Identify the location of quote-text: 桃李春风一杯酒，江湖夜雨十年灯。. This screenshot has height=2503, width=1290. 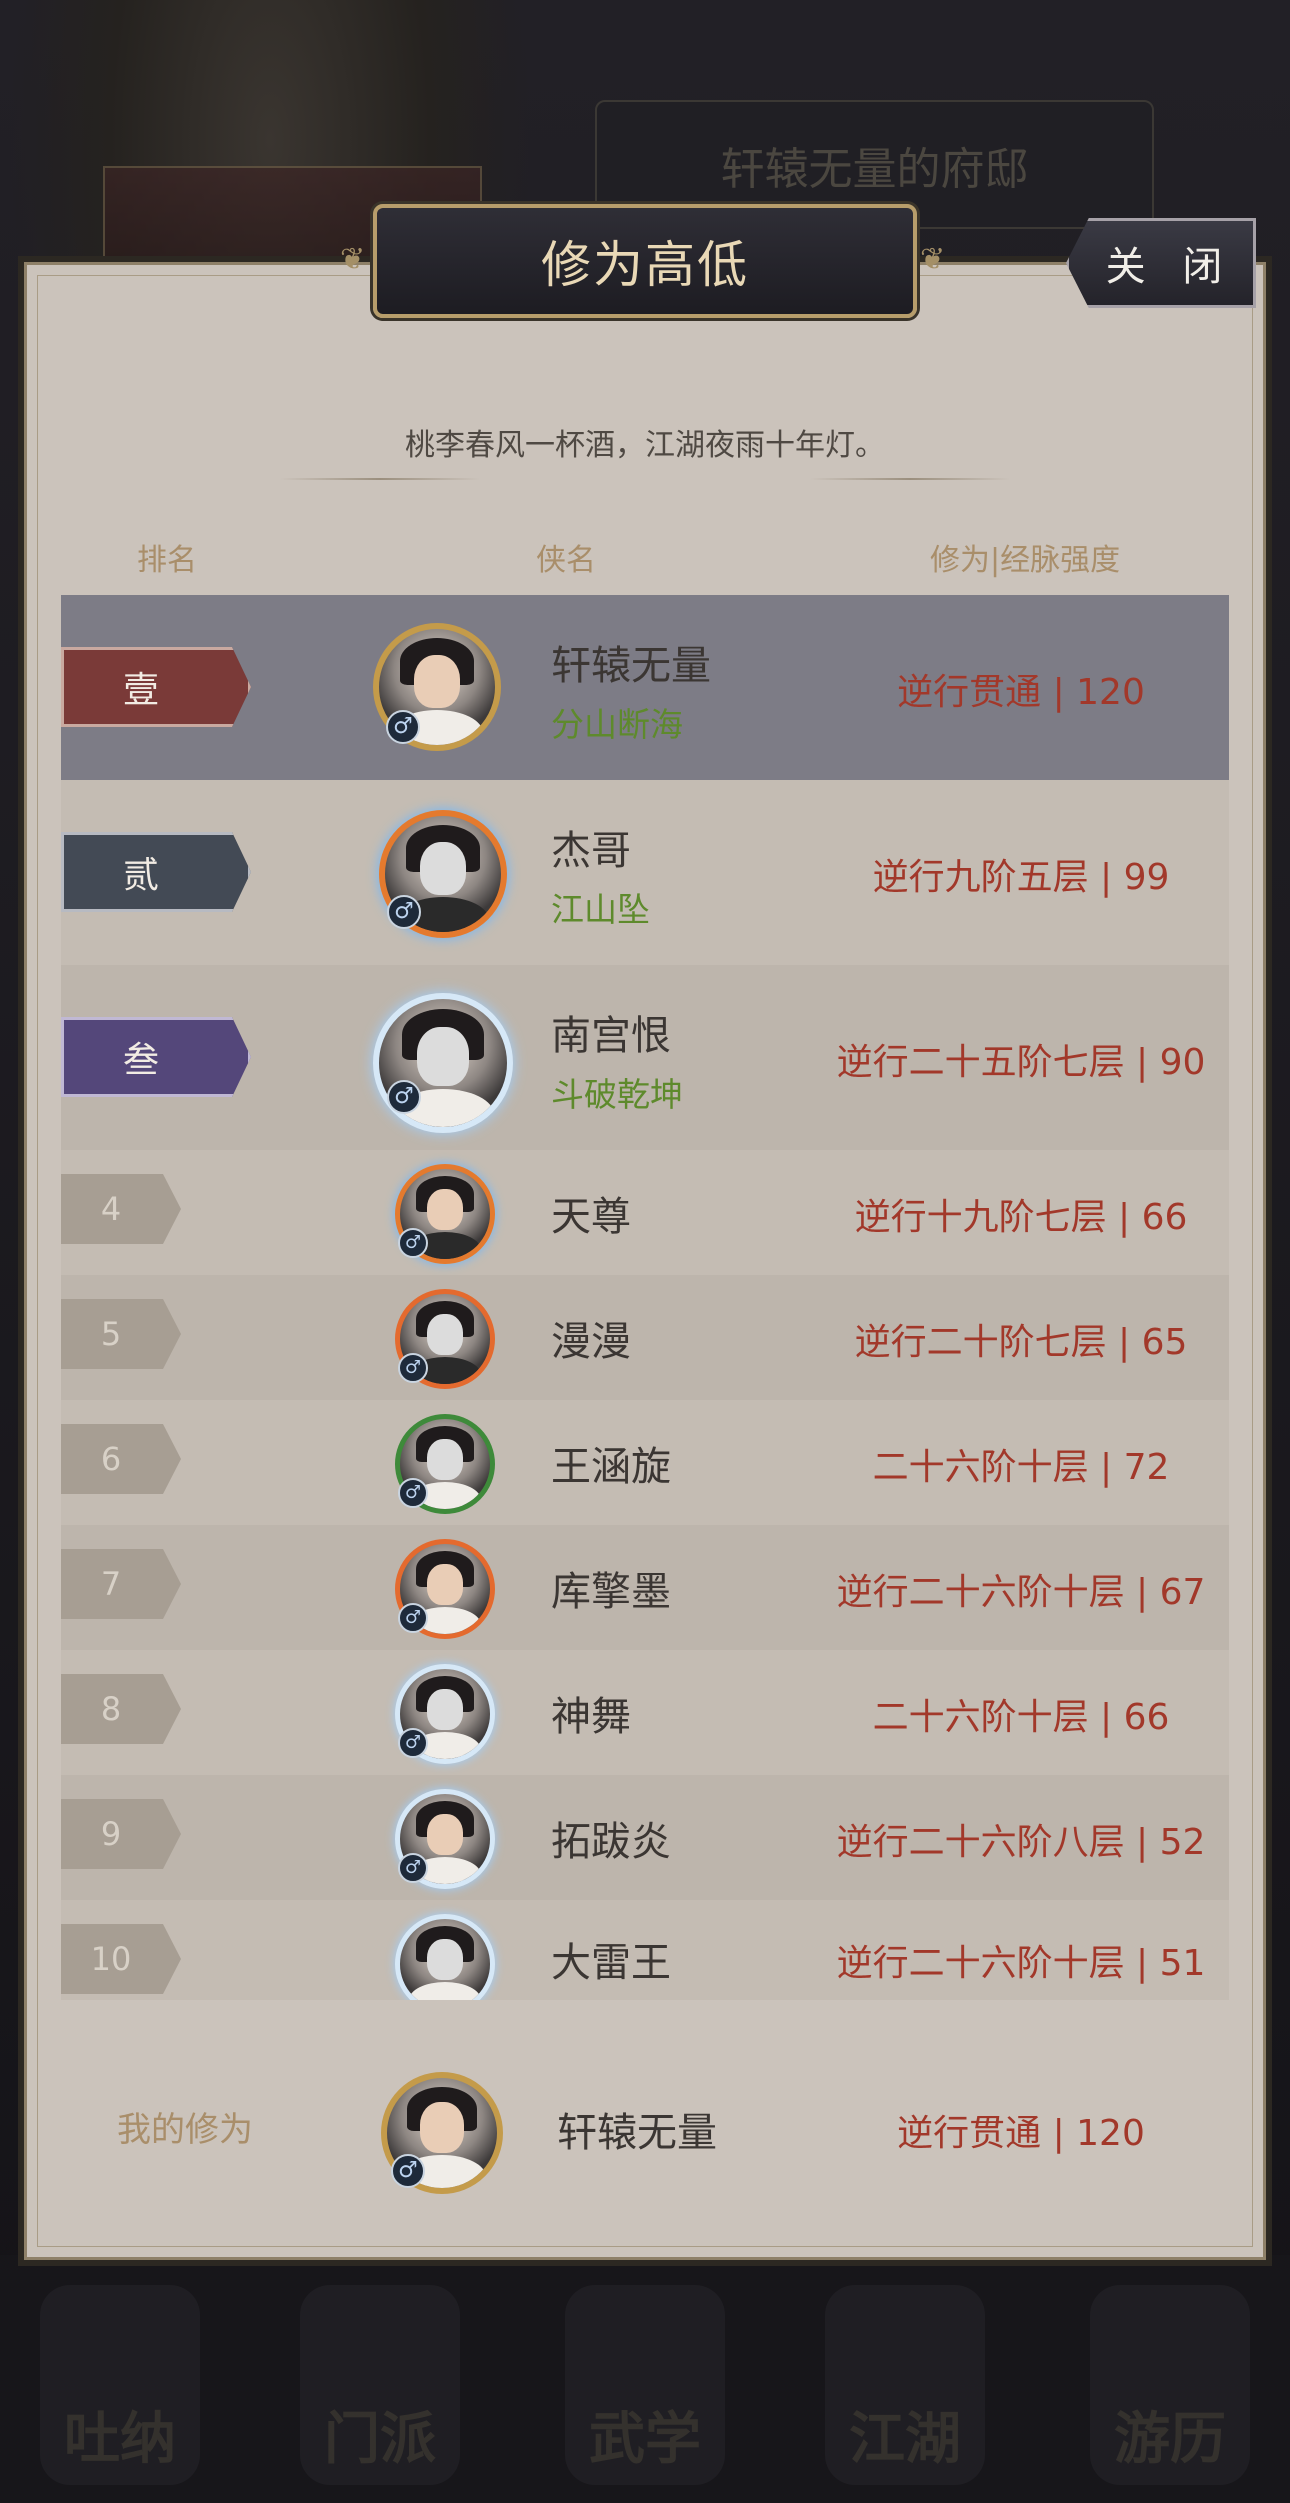
(645, 445).